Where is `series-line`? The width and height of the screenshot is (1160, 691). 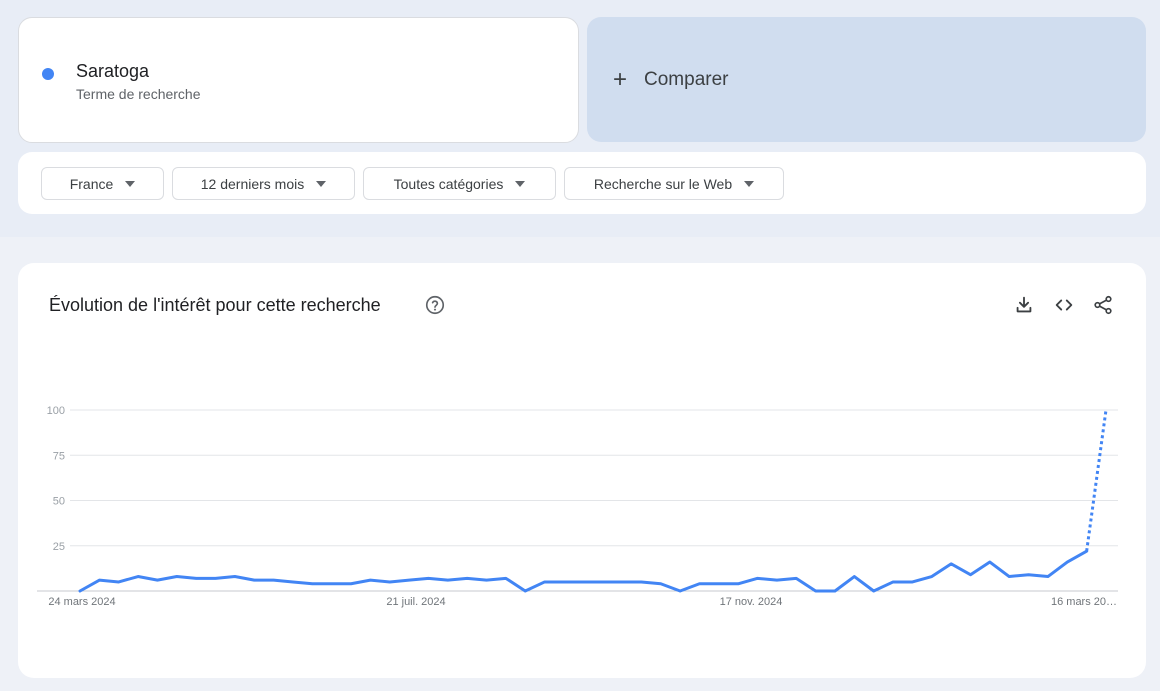 series-line is located at coordinates (583, 571).